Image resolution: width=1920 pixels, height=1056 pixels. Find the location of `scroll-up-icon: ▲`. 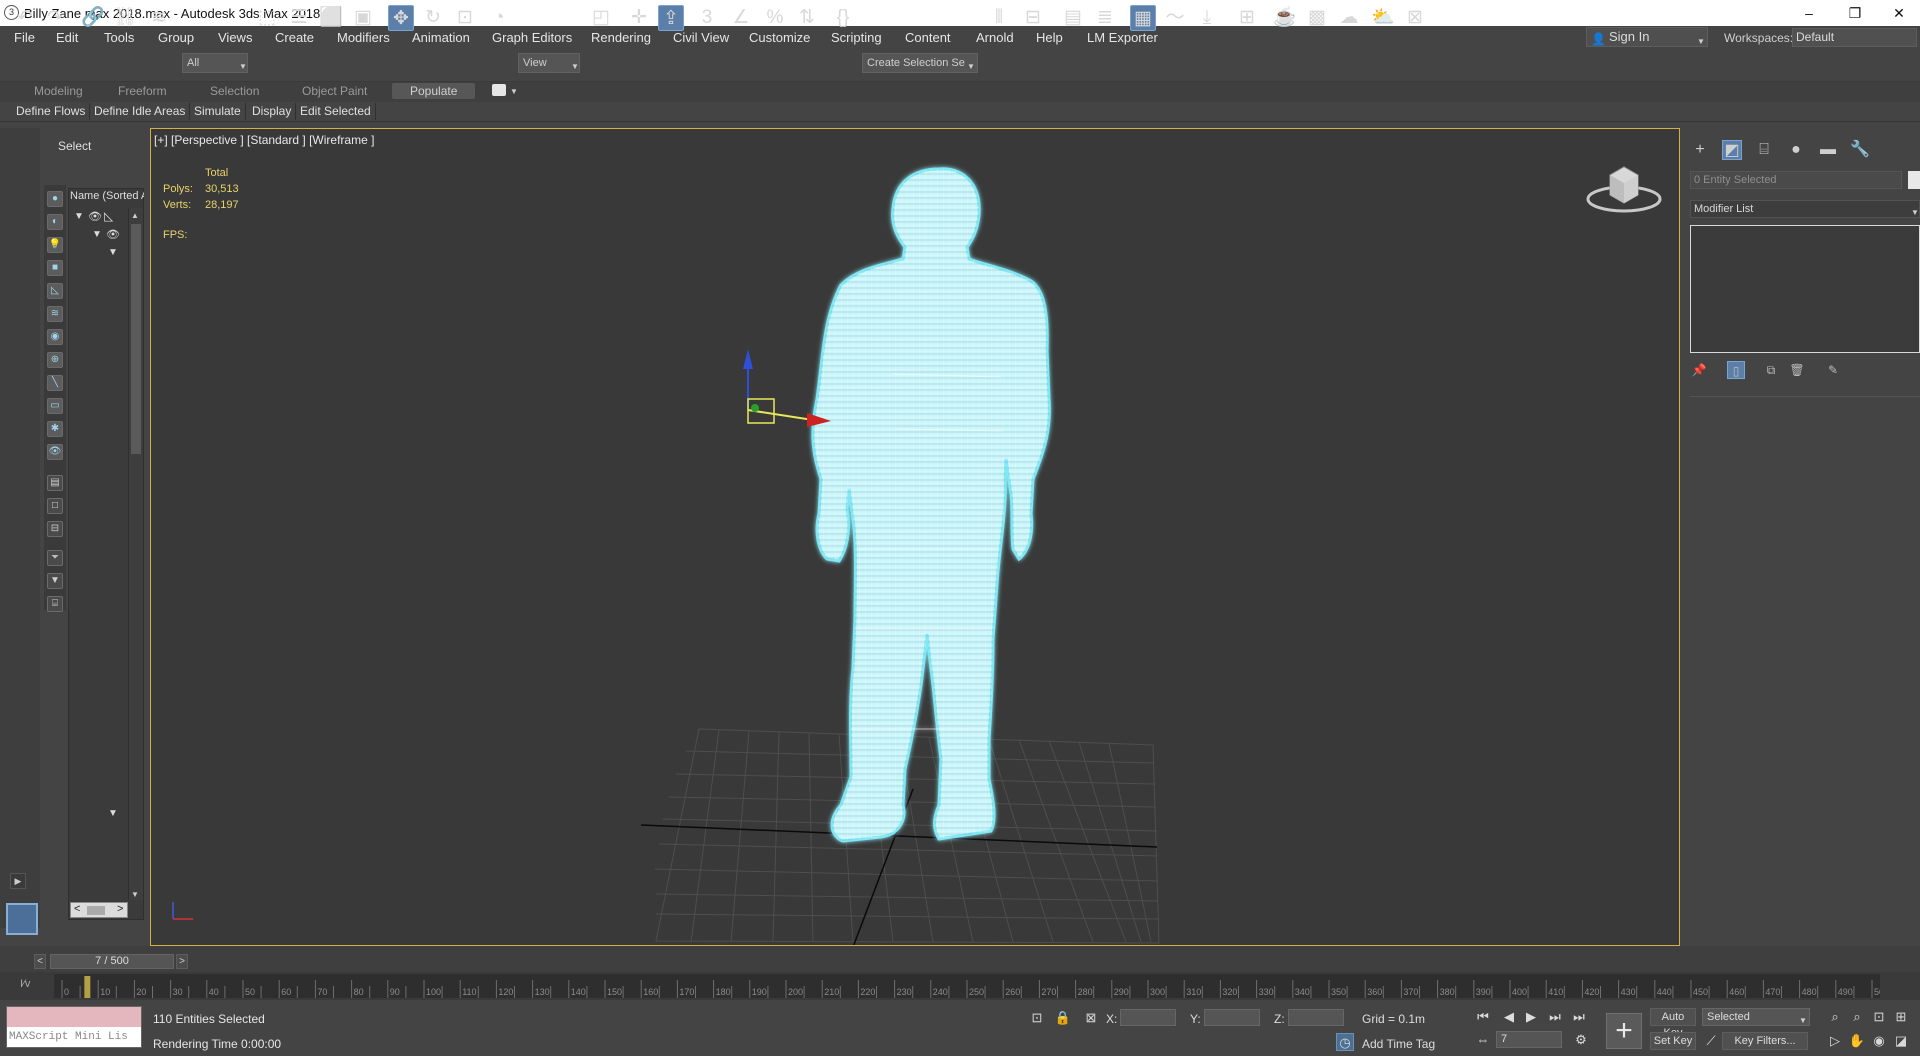

scroll-up-icon: ▲ is located at coordinates (135, 215).